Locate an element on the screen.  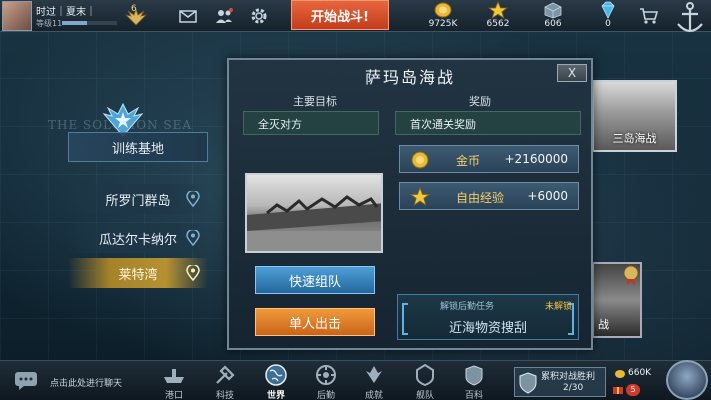
location-solomon-islands: 所罗门群岛 is located at coordinates (138, 199).